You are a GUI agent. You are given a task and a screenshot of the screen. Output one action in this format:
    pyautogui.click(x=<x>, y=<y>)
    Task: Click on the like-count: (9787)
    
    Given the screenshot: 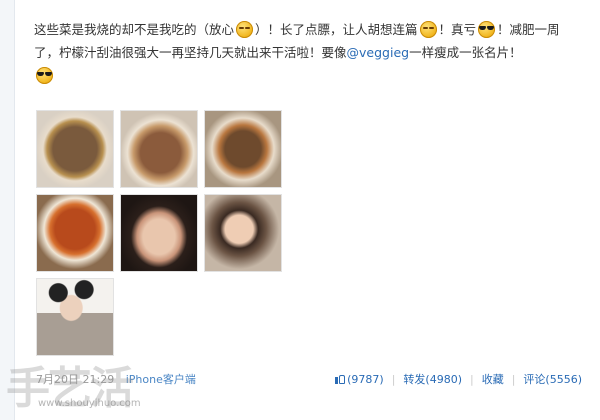 What is the action you would take?
    pyautogui.click(x=365, y=379)
    